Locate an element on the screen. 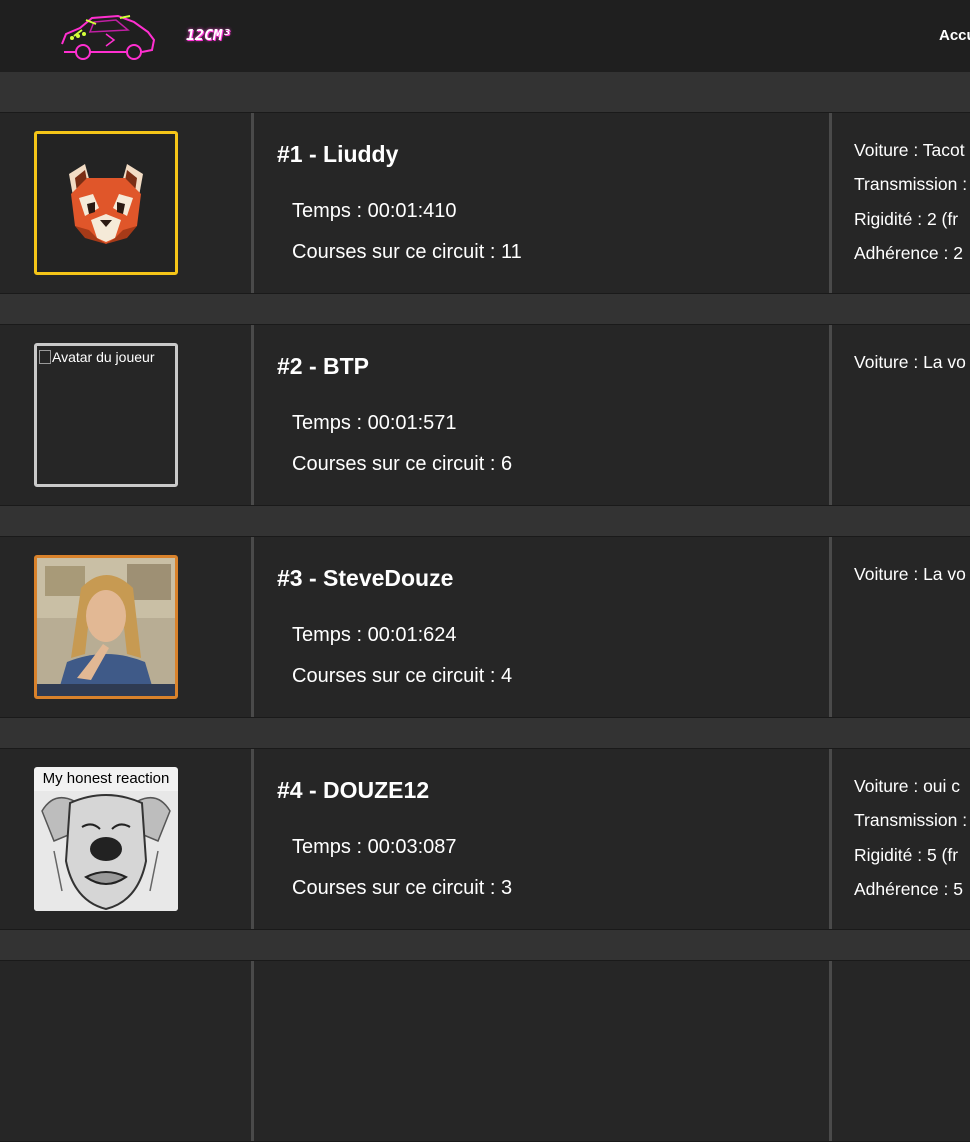 The height and width of the screenshot is (1142, 970). nav-link-accueil: Accu is located at coordinates (954, 35).